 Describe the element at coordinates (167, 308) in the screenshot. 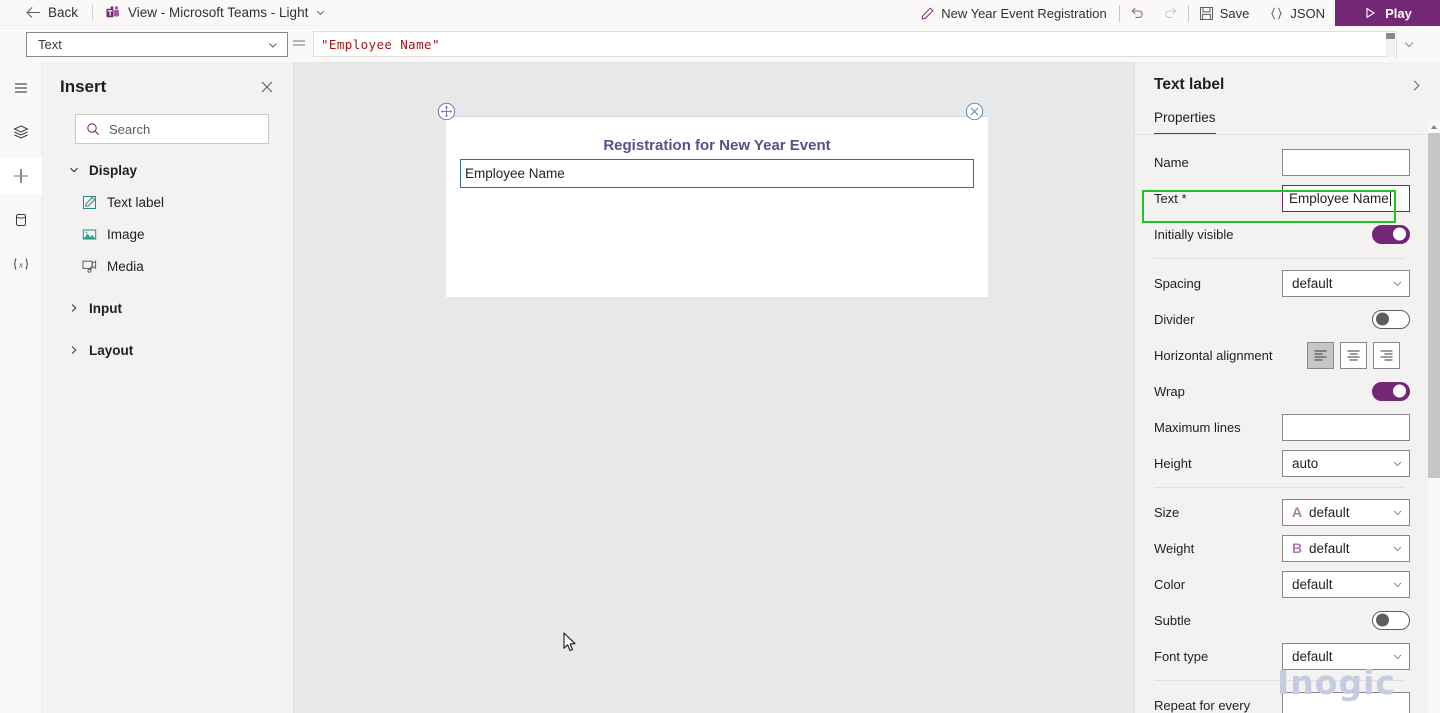

I see `insert-group-input: Input` at that location.